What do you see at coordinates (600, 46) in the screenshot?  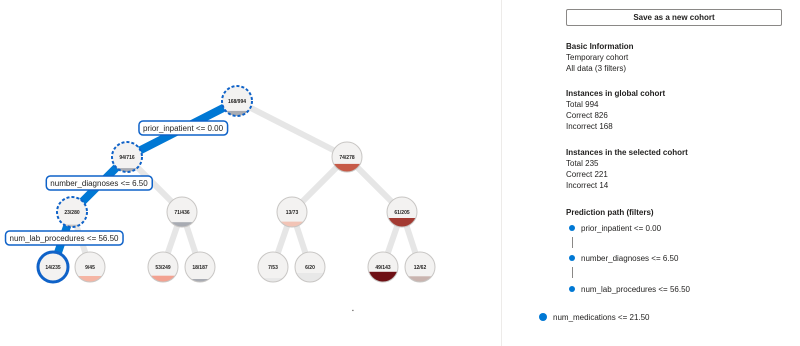 I see `basic-information-title: Basic Information` at bounding box center [600, 46].